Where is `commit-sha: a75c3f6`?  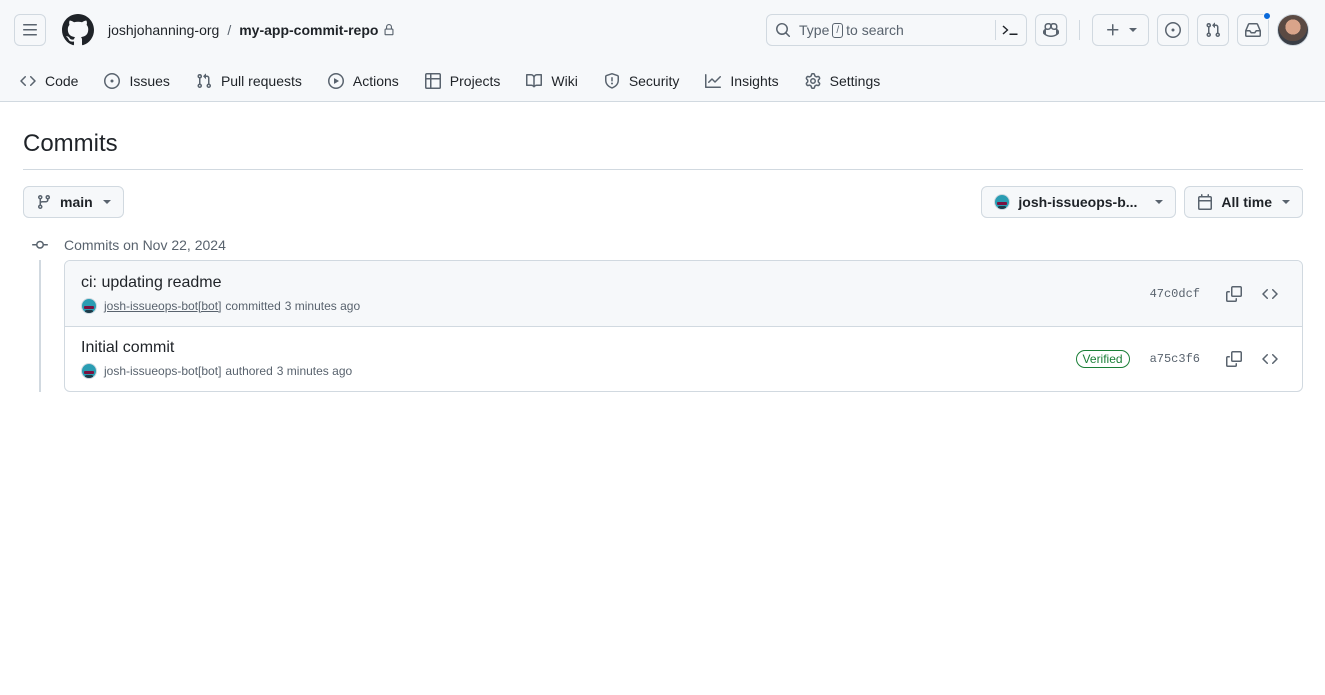 commit-sha: a75c3f6 is located at coordinates (1175, 359).